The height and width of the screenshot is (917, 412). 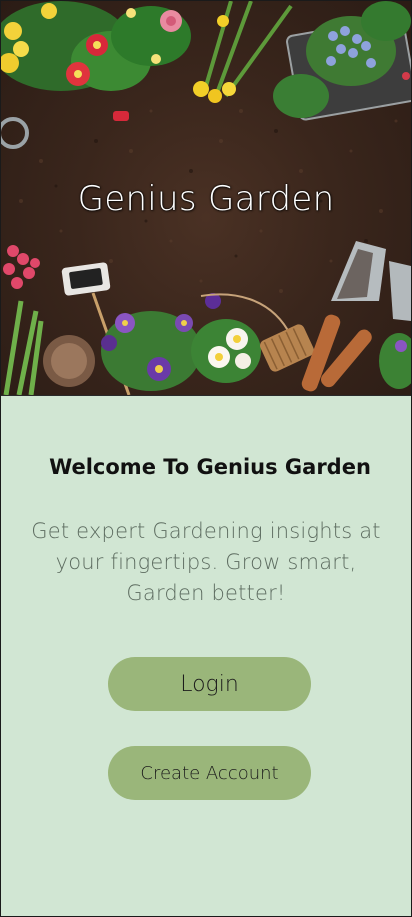 I want to click on flowers-top-right, so click(x=342, y=61).